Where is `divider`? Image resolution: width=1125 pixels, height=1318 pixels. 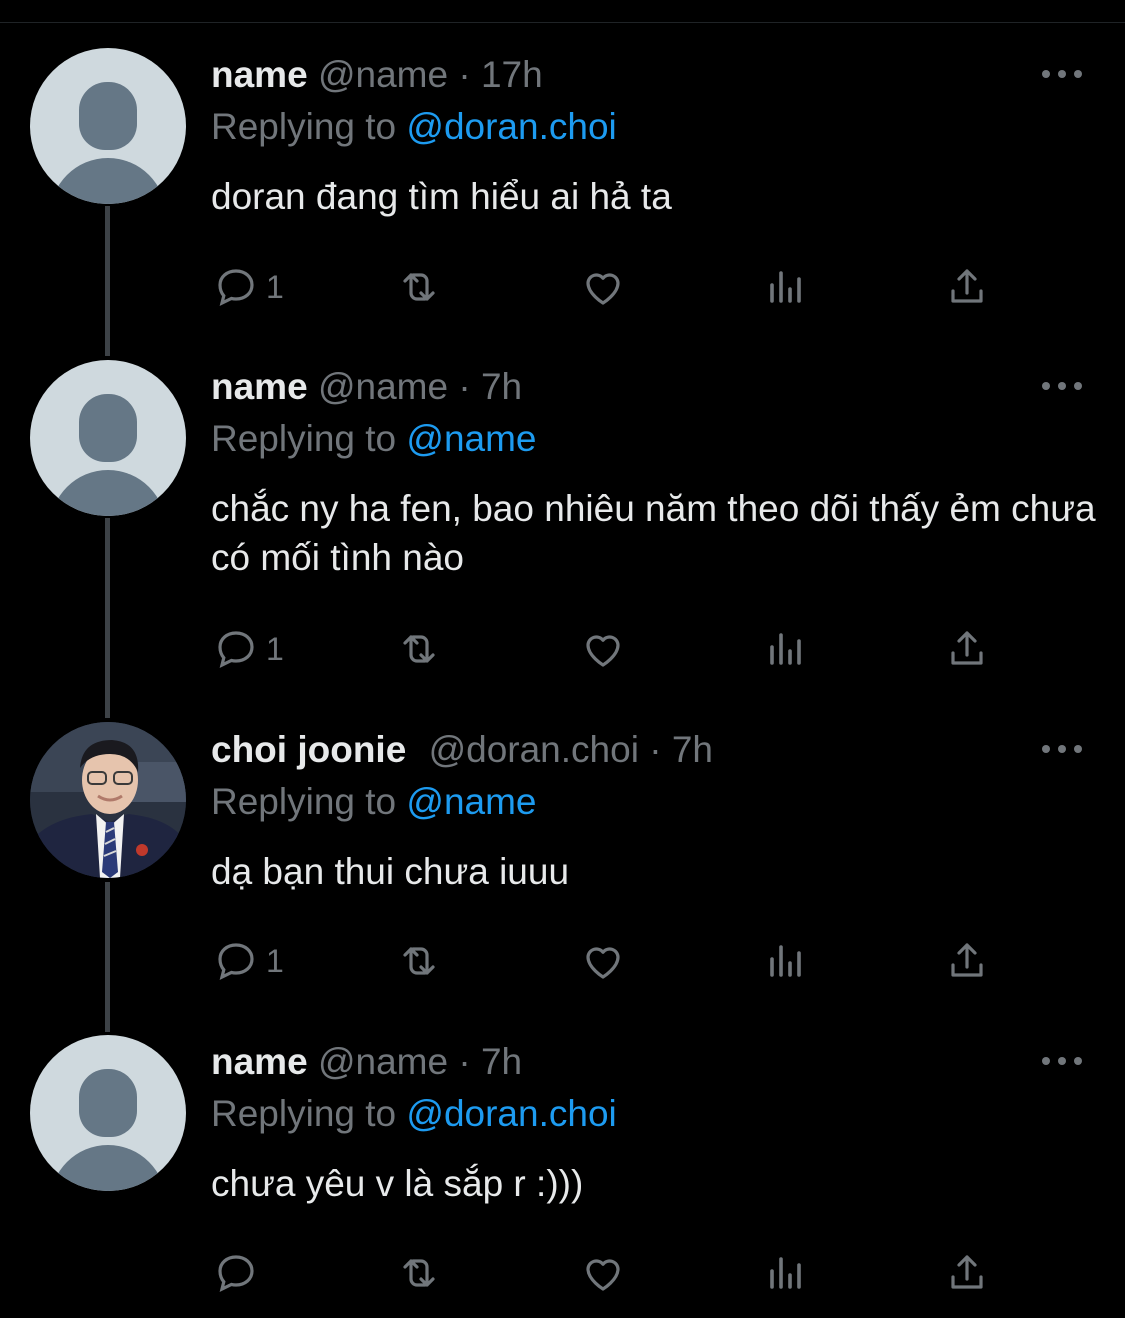 divider is located at coordinates (562, 22).